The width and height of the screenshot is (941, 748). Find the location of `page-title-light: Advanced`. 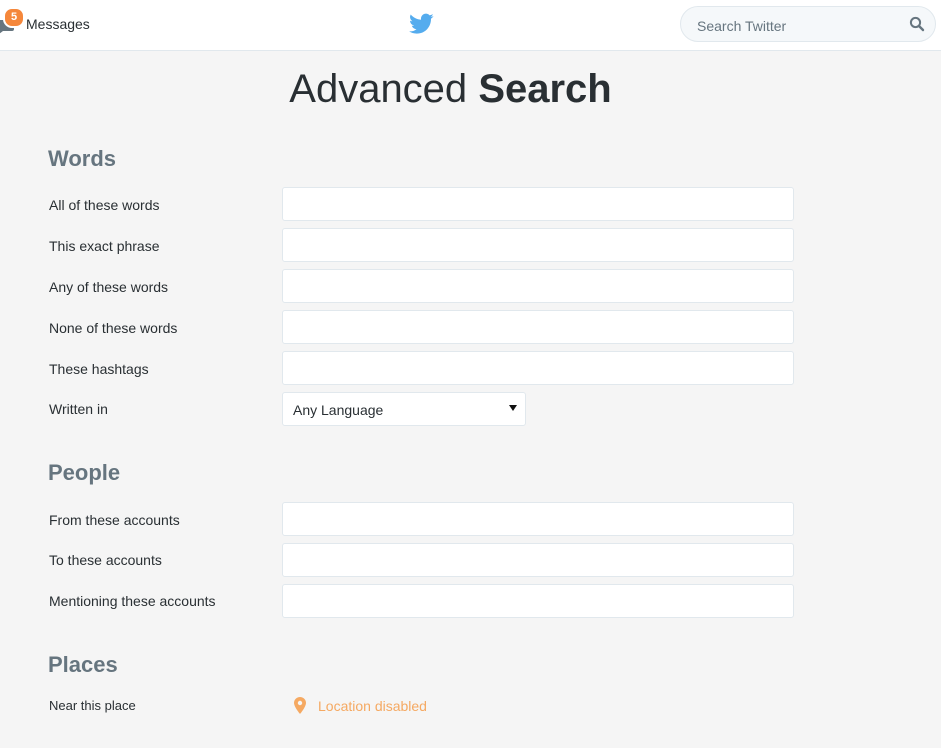

page-title-light: Advanced is located at coordinates (378, 89).